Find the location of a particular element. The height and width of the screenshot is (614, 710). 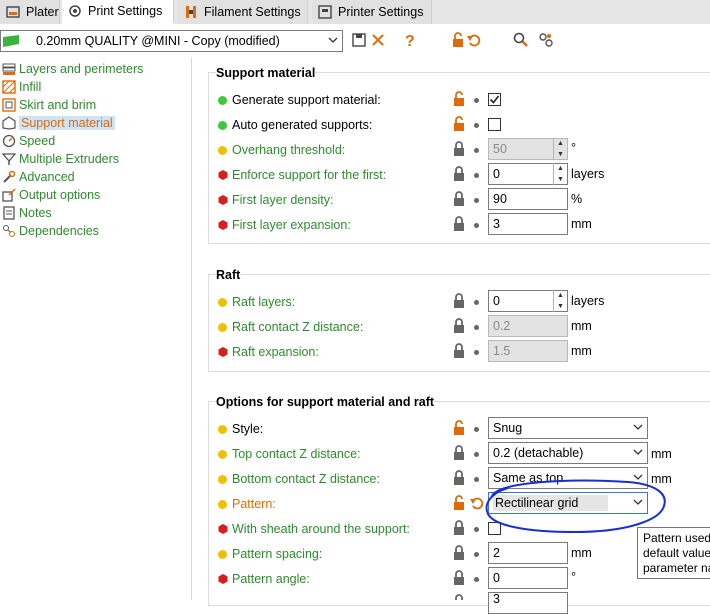

search-icon is located at coordinates (520, 39).